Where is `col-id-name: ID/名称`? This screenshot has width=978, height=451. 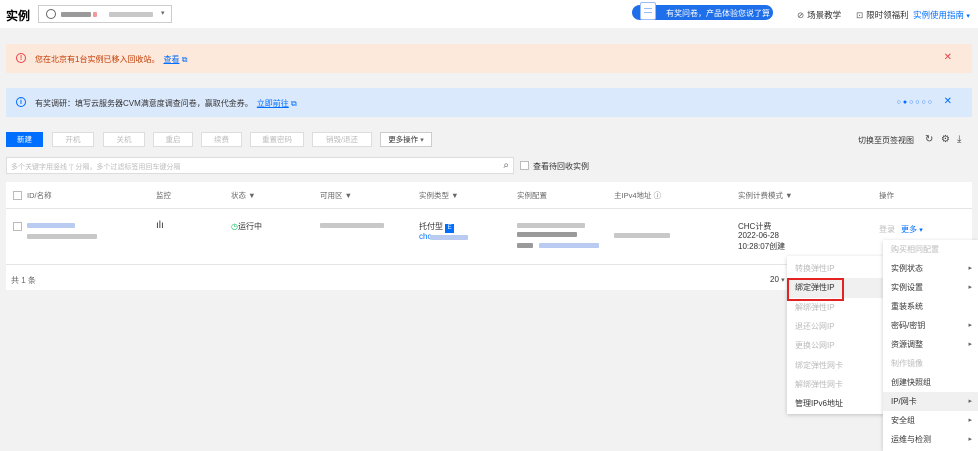
col-id-name: ID/名称 is located at coordinates (39, 195).